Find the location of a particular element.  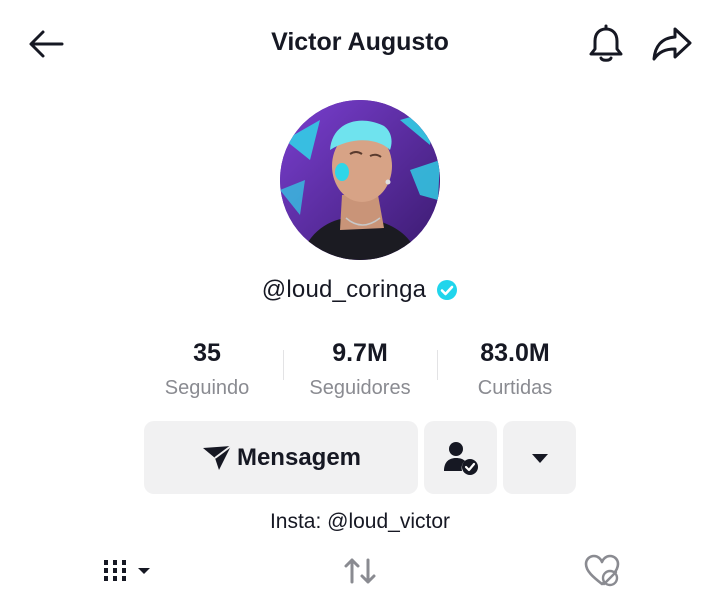

message-button: Mensagem is located at coordinates (281, 457).